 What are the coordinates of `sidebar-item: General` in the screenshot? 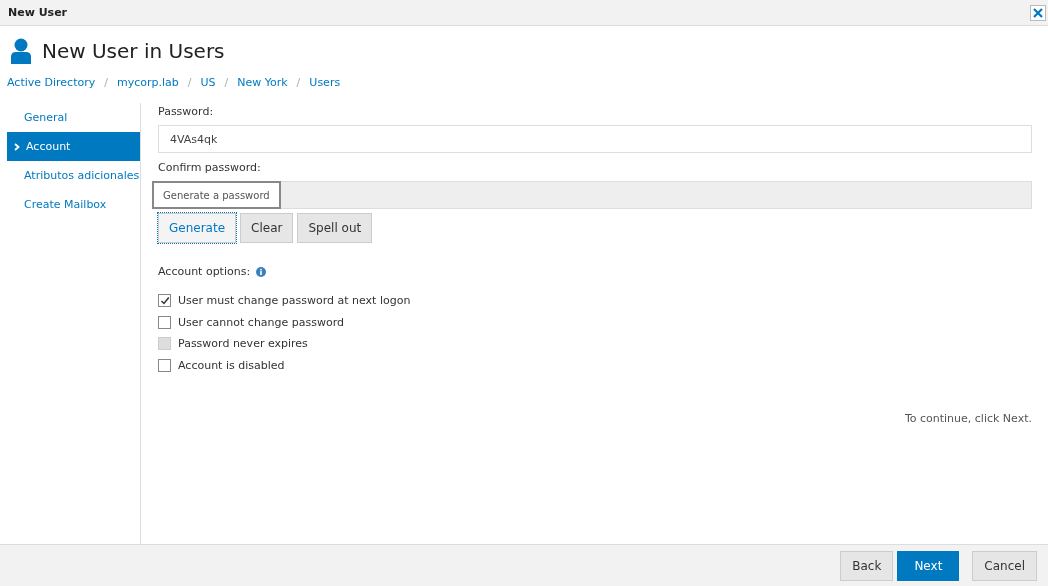 It's located at (73, 117).